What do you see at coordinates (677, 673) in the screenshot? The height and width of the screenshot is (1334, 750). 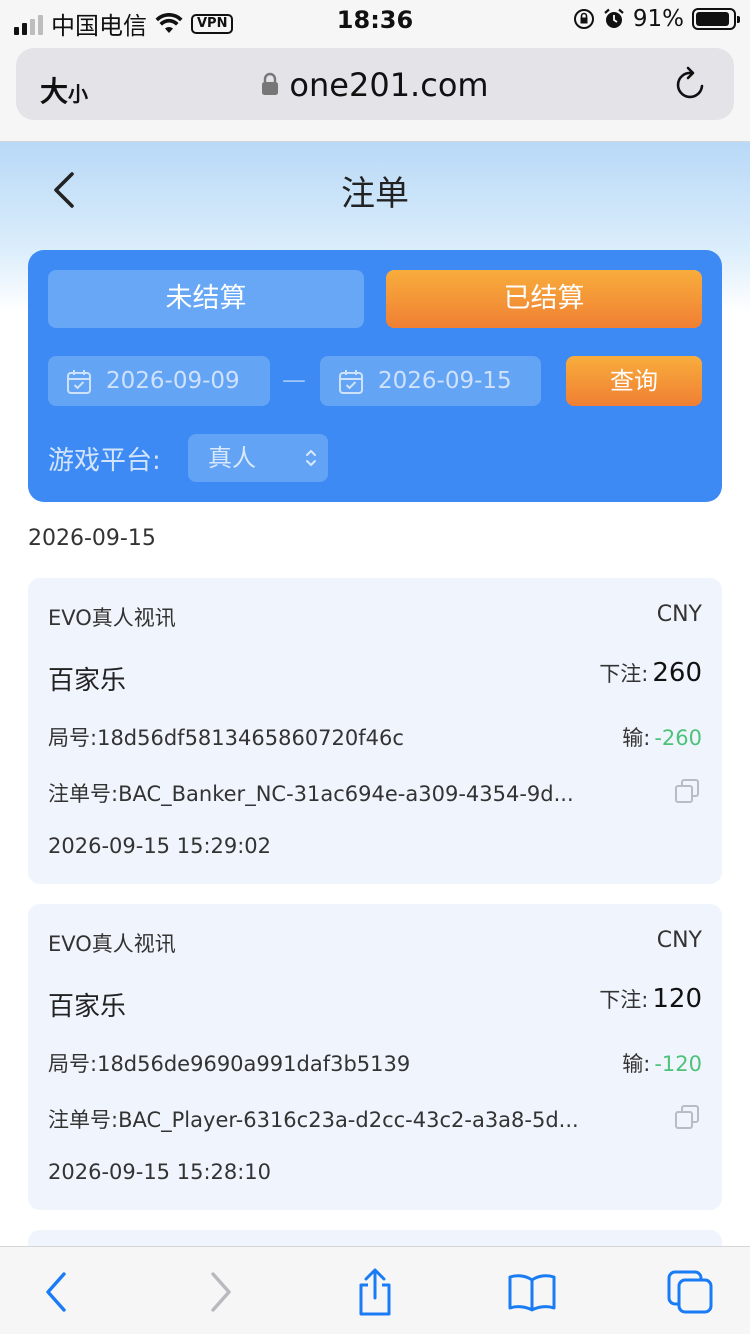 I see `bet-amount: 260` at bounding box center [677, 673].